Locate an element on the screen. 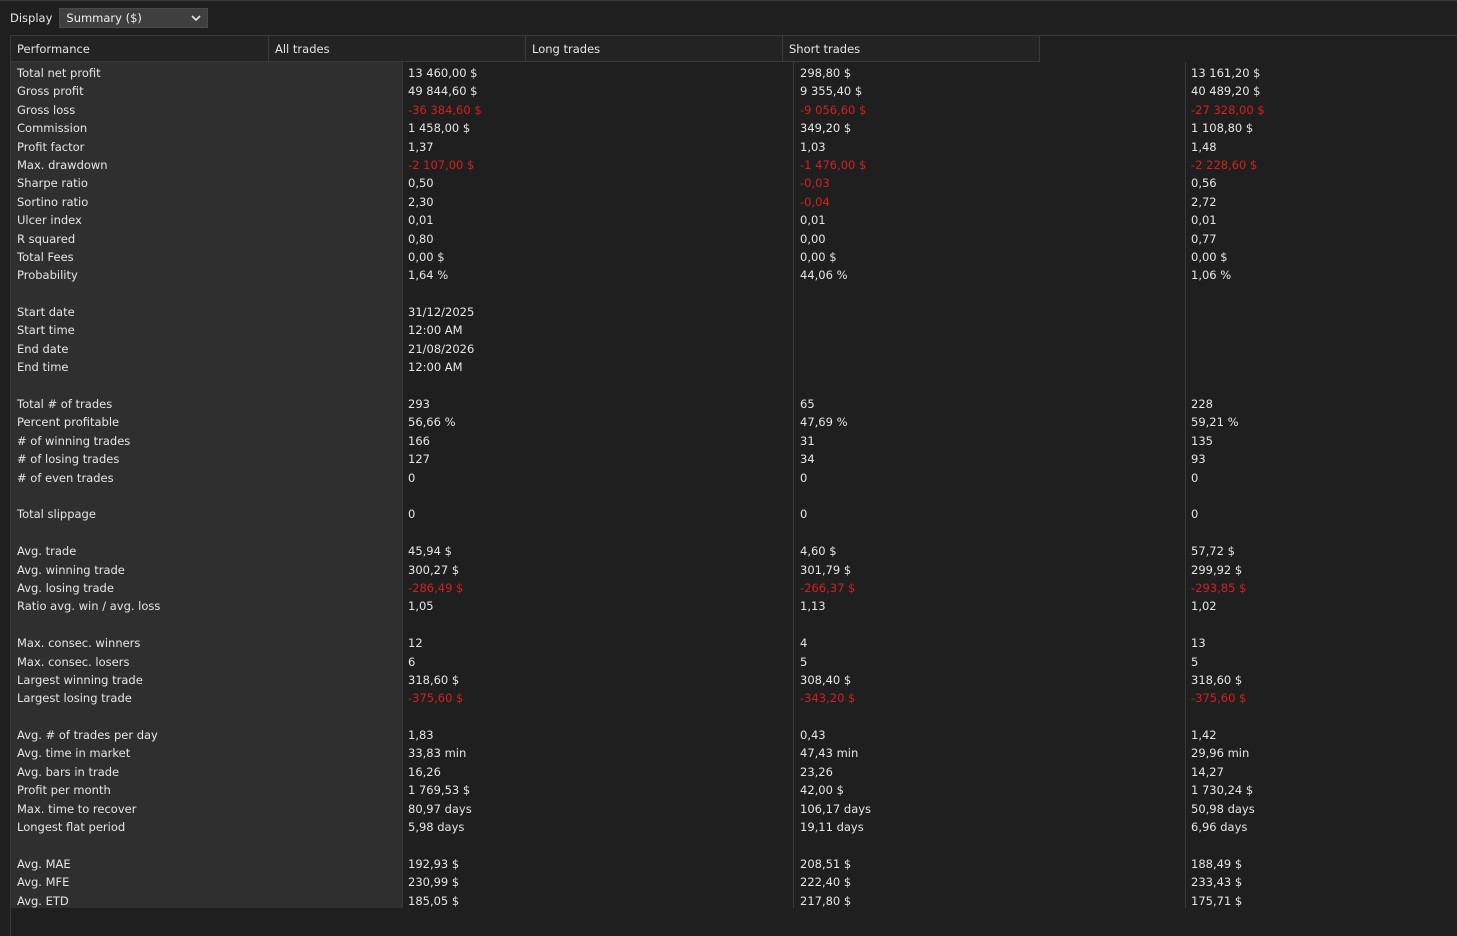 The height and width of the screenshot is (936, 1457). cell-short-trades: 13 is located at coordinates (1198, 643).